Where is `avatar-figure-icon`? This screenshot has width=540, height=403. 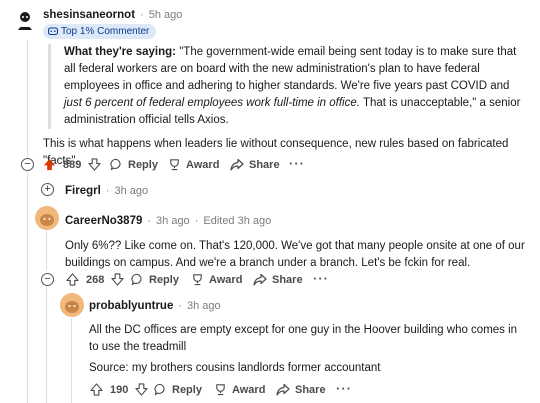 avatar-figure-icon is located at coordinates (25, 21).